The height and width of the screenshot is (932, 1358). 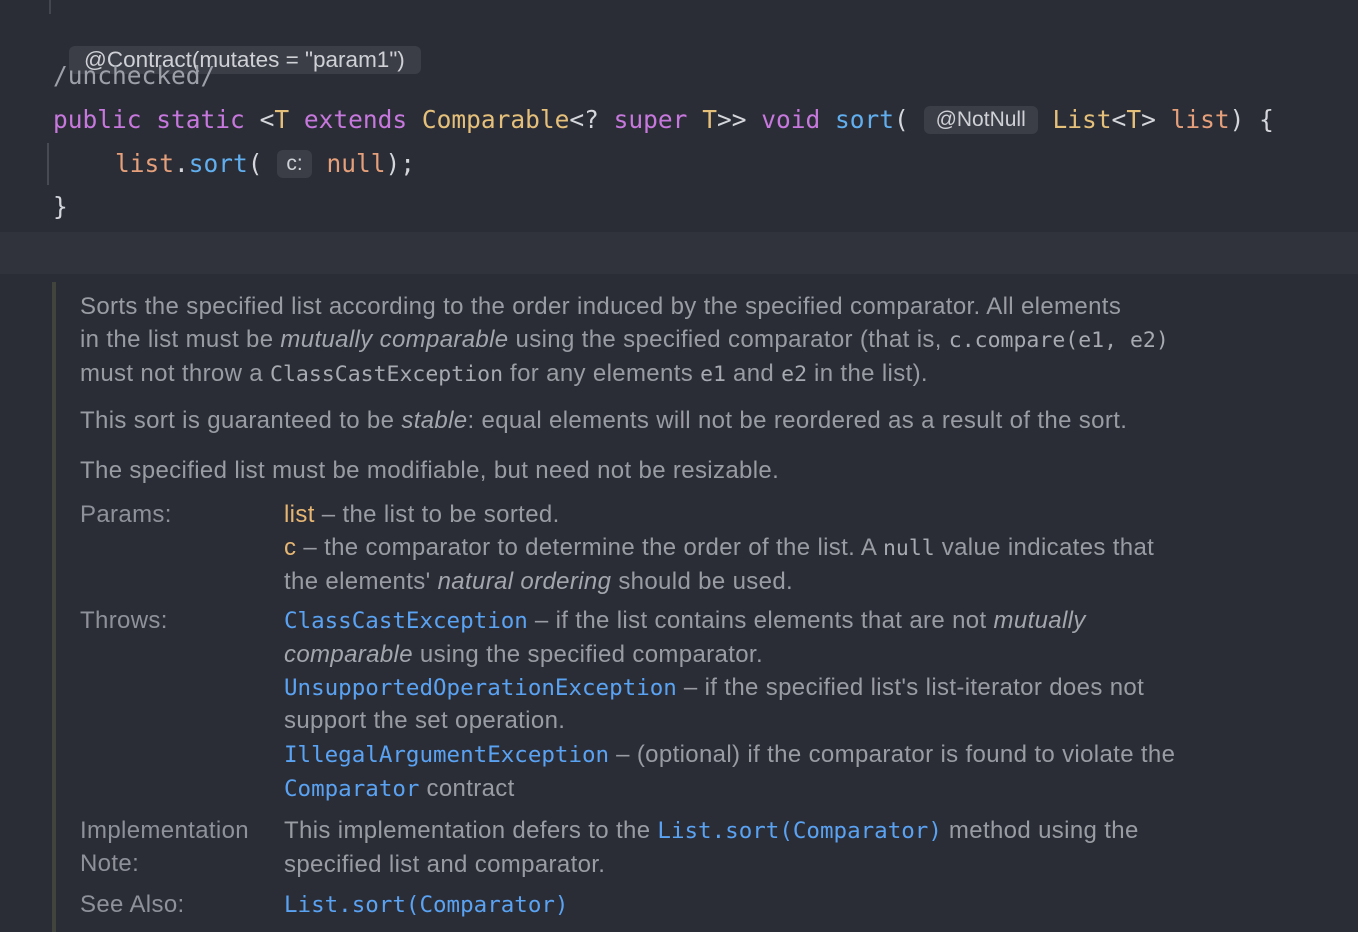 What do you see at coordinates (361, 581) in the screenshot?
I see `text: the elements'` at bounding box center [361, 581].